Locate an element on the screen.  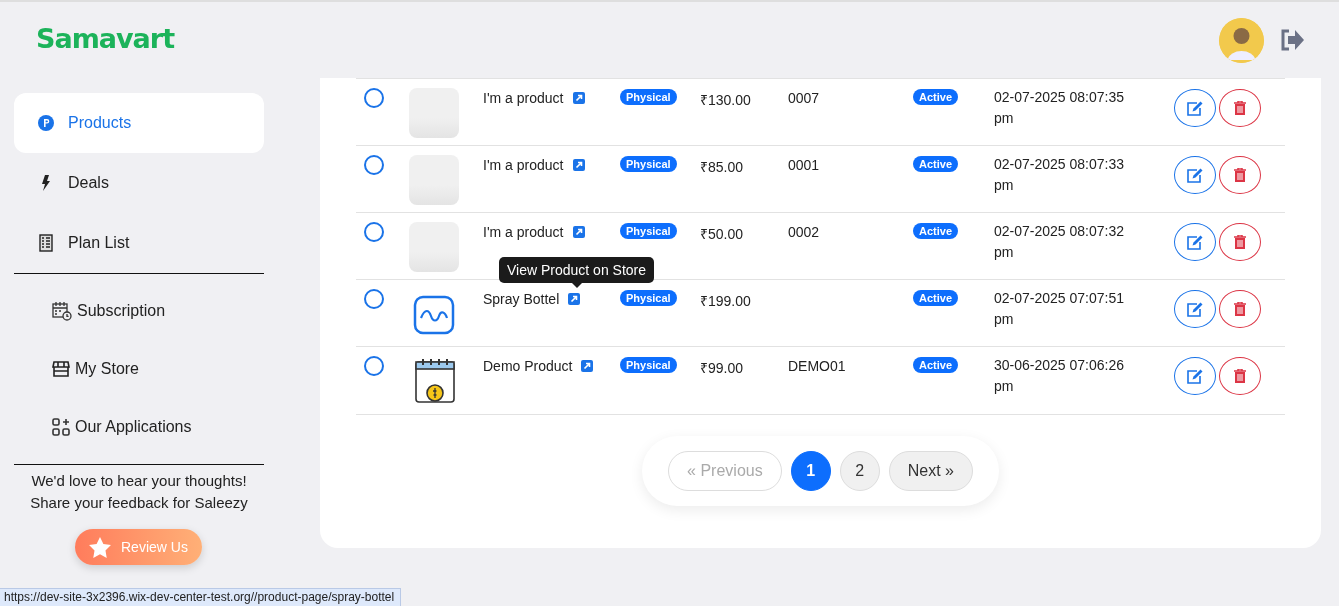
nav-item: Our Applications is located at coordinates (139, 427).